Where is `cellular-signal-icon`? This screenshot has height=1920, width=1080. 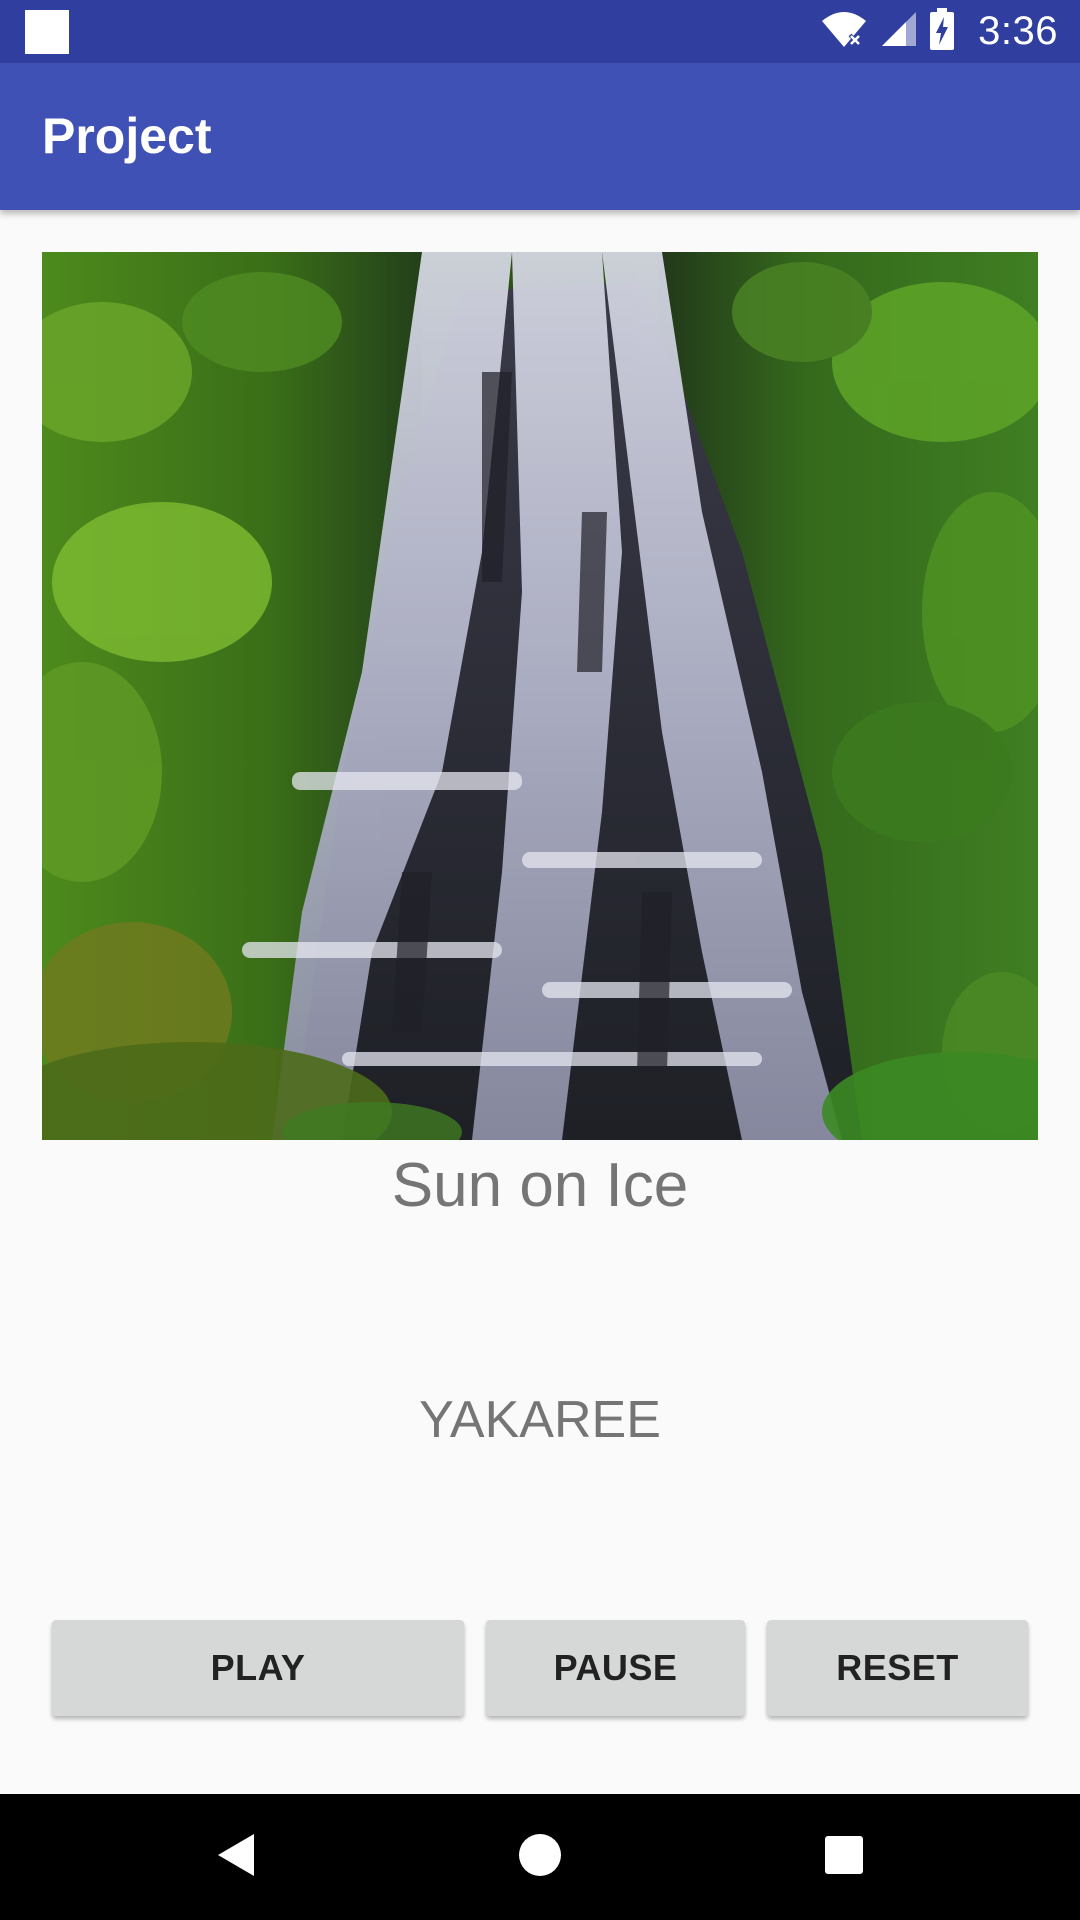 cellular-signal-icon is located at coordinates (899, 31).